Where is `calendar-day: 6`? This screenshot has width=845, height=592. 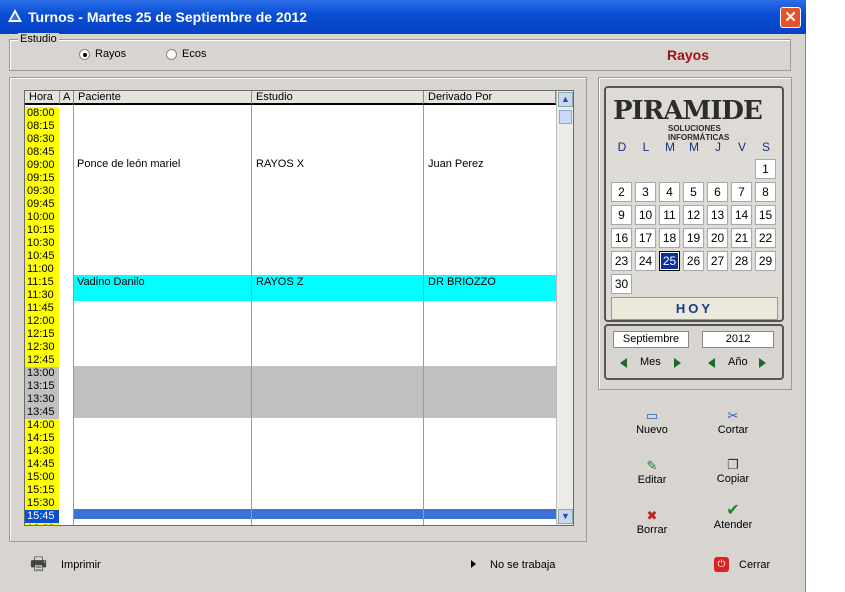
calendar-day: 6 is located at coordinates (717, 192).